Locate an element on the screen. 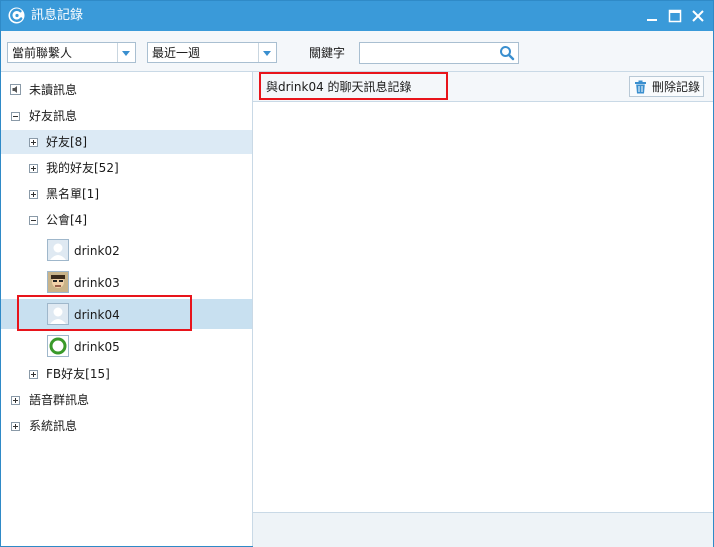  character-avatar-icon is located at coordinates (58, 282).